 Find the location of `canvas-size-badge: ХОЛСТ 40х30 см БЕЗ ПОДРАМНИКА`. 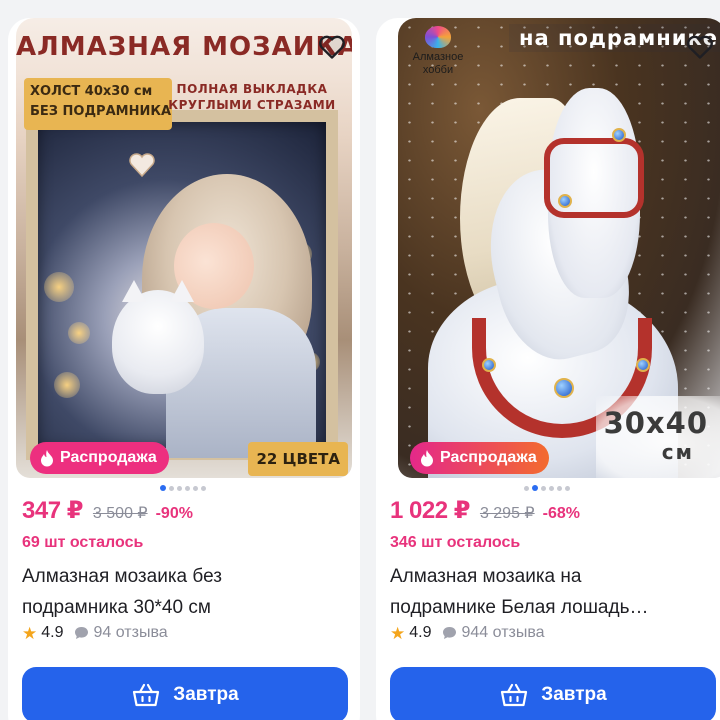

canvas-size-badge: ХОЛСТ 40х30 см БЕЗ ПОДРАМНИКА is located at coordinates (98, 104).